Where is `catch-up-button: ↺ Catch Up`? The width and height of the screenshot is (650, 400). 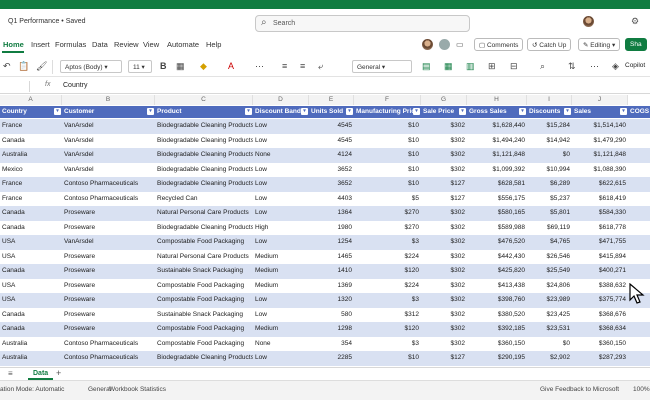 catch-up-button: ↺ Catch Up is located at coordinates (549, 44).